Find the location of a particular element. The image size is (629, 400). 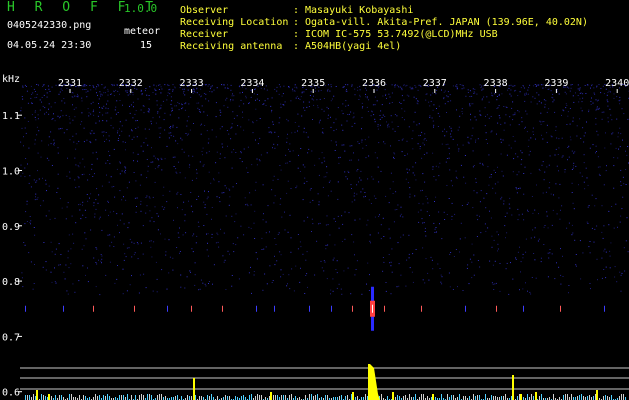

y-tick-label: 1.1 is located at coordinates (11, 116).